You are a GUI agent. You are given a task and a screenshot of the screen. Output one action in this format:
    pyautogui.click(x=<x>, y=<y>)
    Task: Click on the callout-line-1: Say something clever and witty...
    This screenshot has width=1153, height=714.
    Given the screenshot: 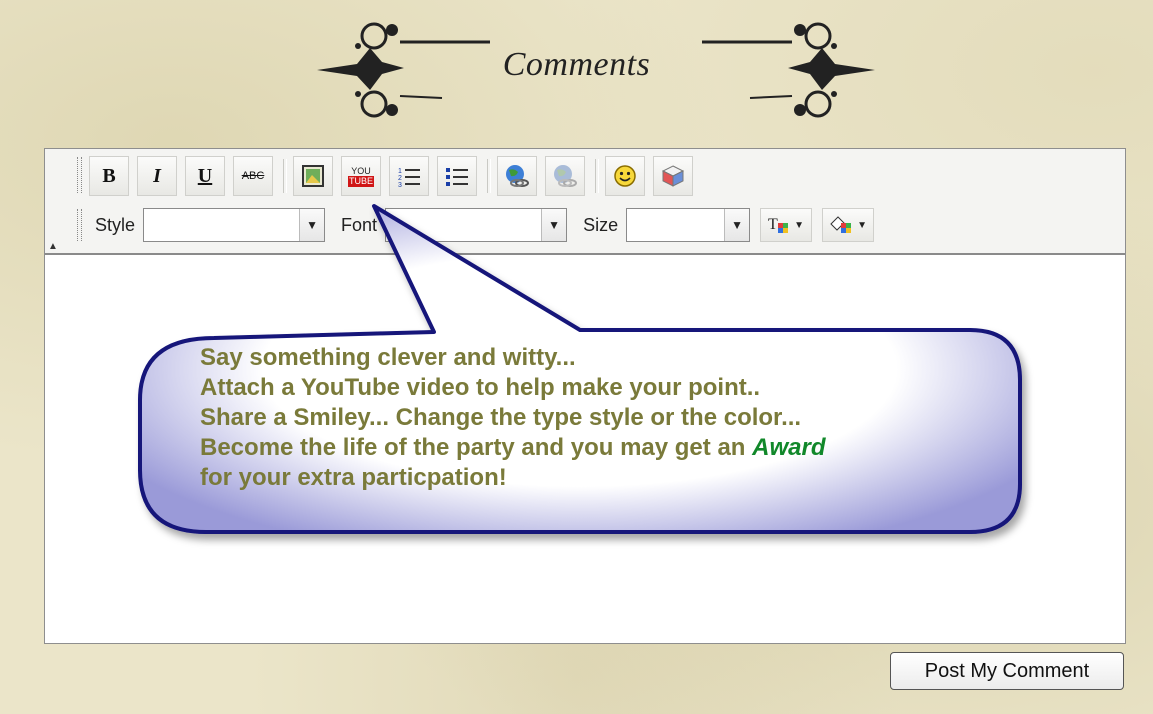 What is the action you would take?
    pyautogui.click(x=388, y=357)
    